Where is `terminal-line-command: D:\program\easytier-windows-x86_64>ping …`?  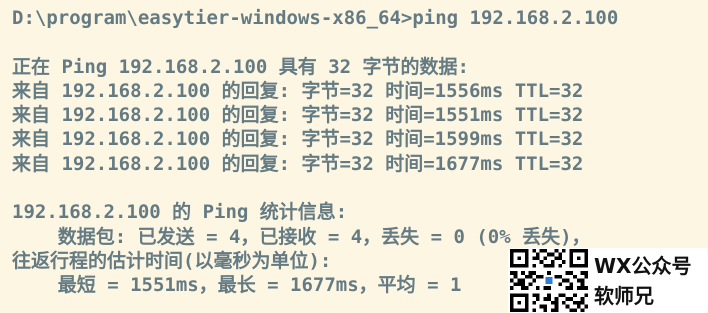
terminal-line-command: D:\program\easytier-windows-x86_64>ping … is located at coordinates (315, 18).